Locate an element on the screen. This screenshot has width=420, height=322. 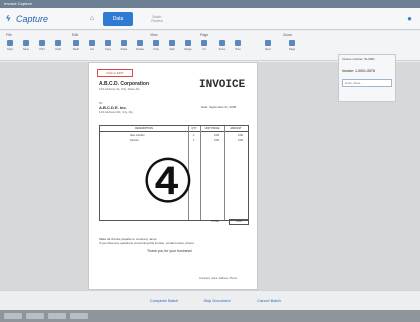
app-logo: ϟ Capture is located at coordinates (36, 19).